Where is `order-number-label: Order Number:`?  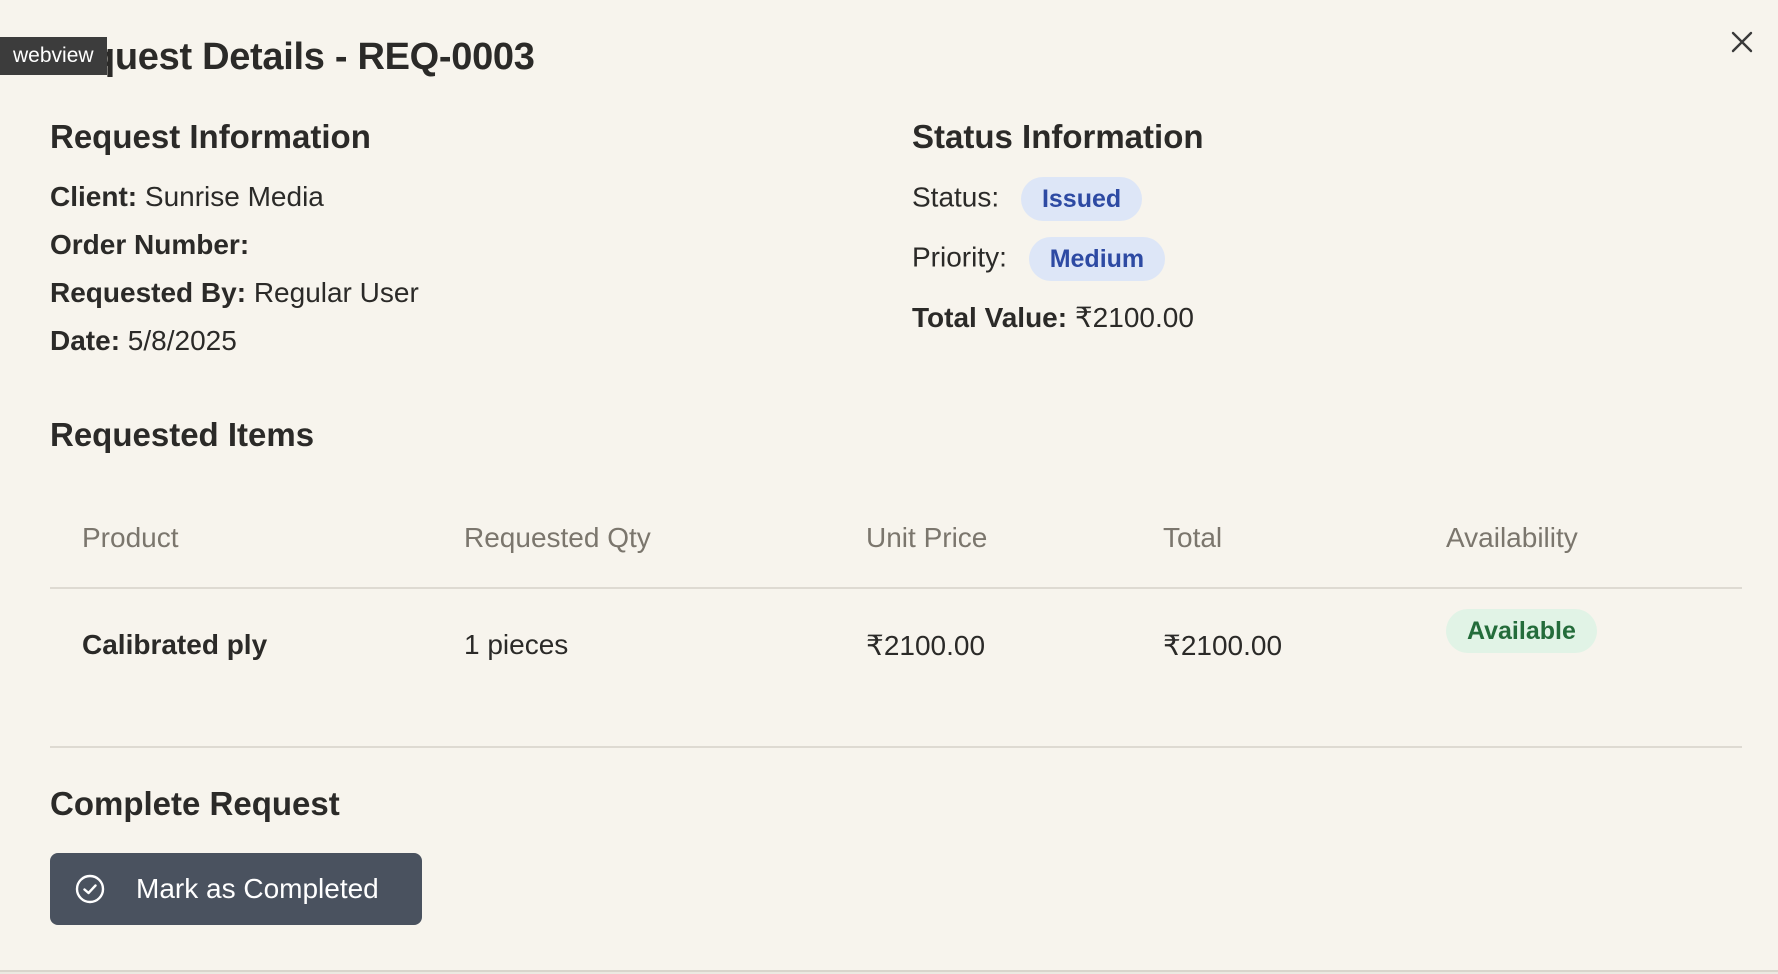
order-number-label: Order Number: is located at coordinates (150, 244).